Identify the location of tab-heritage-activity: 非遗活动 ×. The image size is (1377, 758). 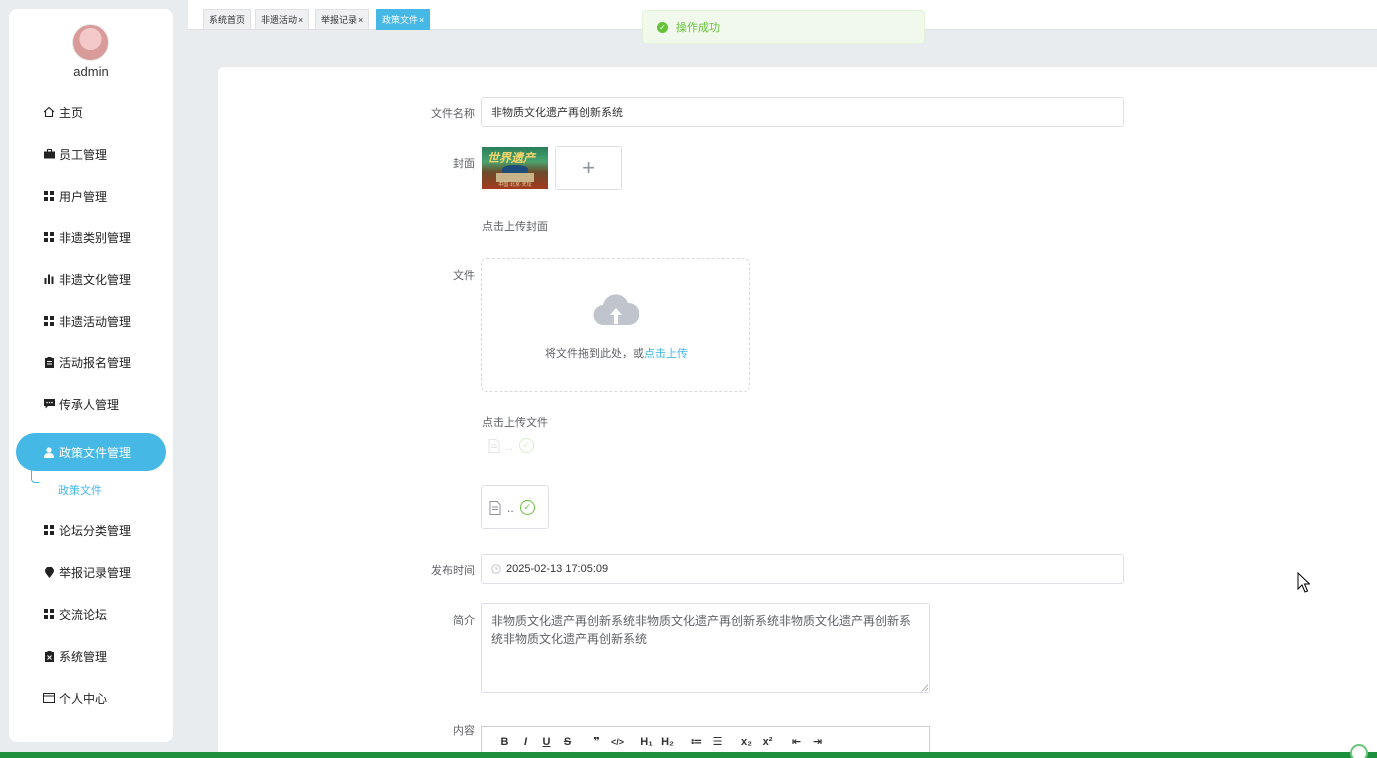
(282, 19).